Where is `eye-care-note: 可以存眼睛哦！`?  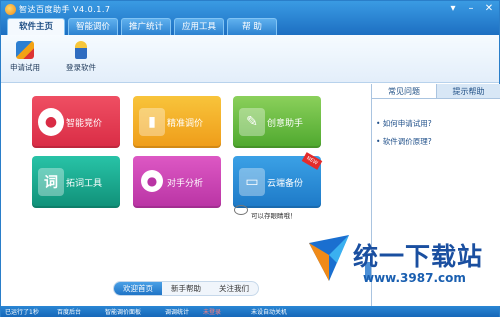
eye-care-note: 可以存眼睛哦！ is located at coordinates (274, 215).